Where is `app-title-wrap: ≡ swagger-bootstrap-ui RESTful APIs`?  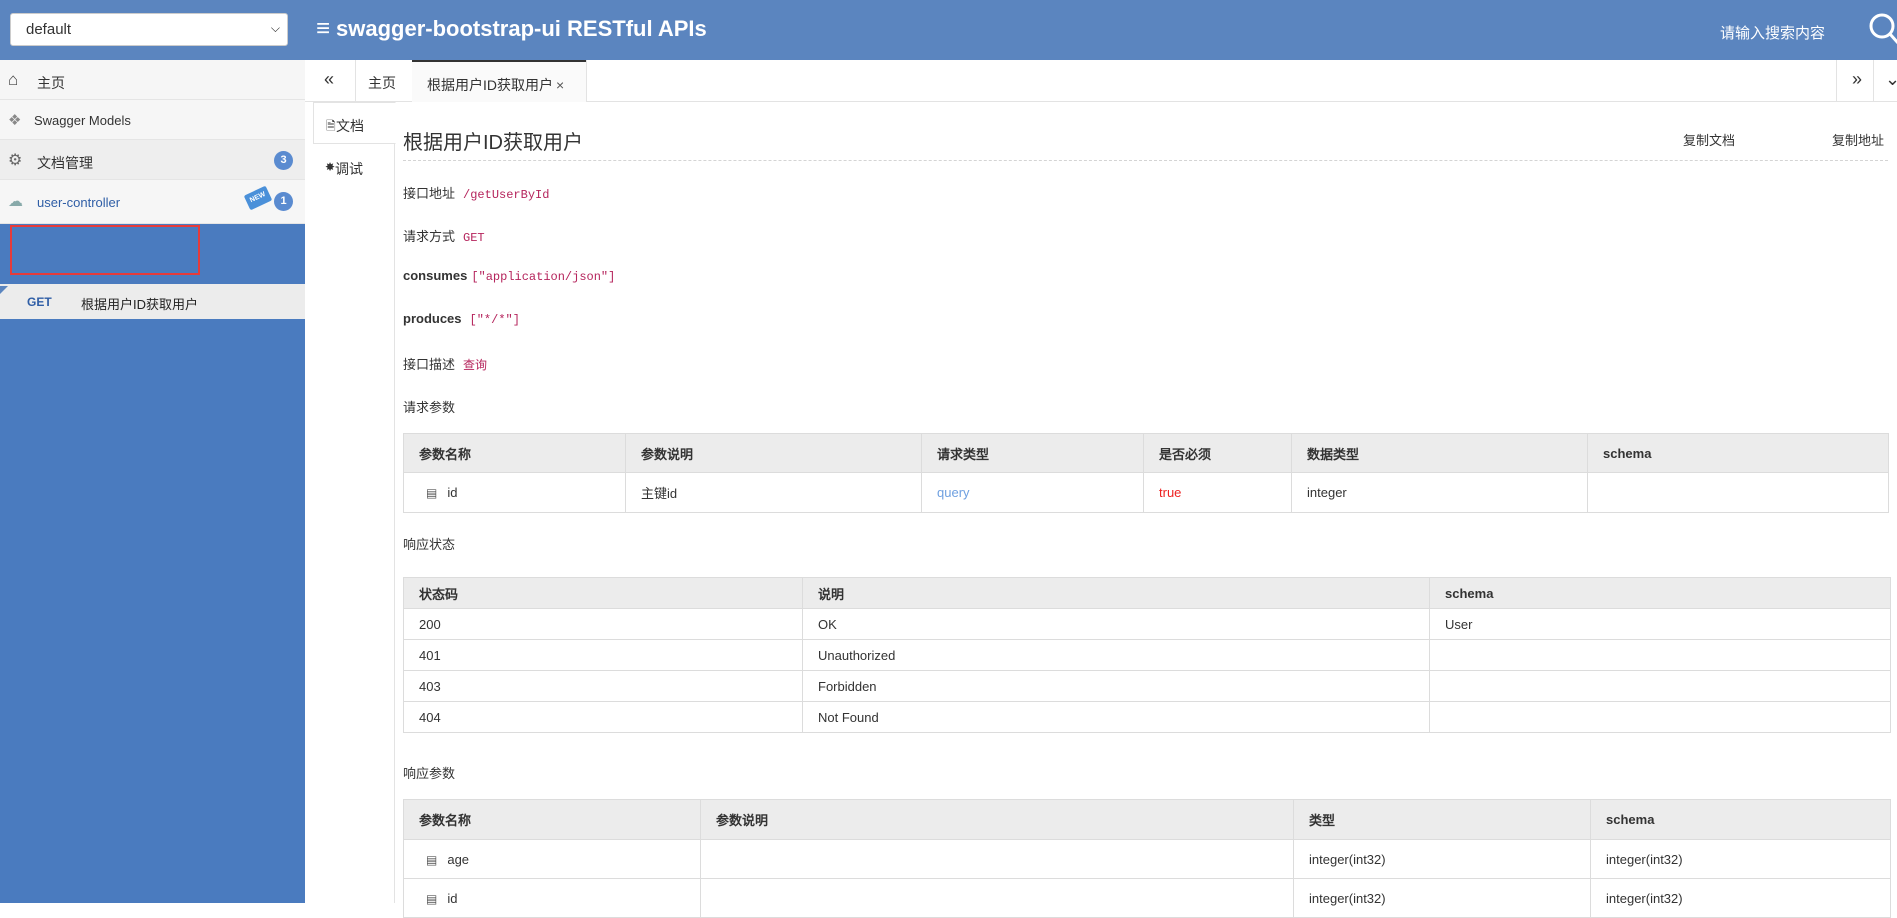
app-title-wrap: ≡ swagger-bootstrap-ui RESTful APIs is located at coordinates (511, 29).